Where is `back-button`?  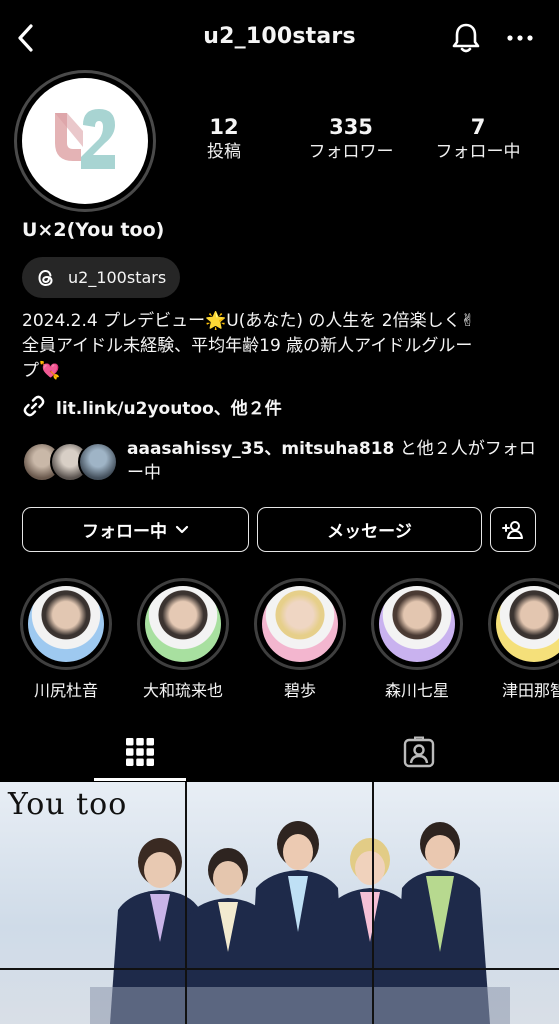 back-button is located at coordinates (26, 38).